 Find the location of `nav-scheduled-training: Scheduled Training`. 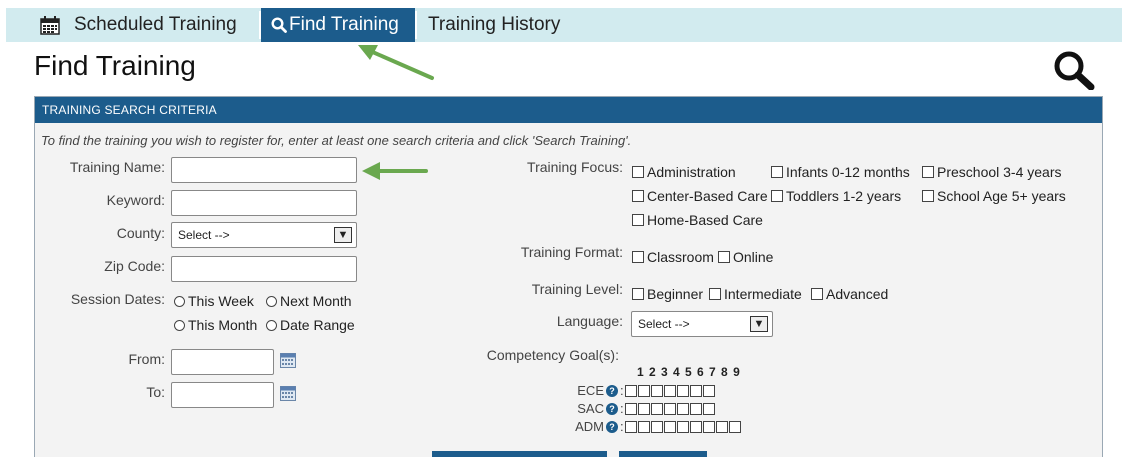

nav-scheduled-training: Scheduled Training is located at coordinates (138, 25).